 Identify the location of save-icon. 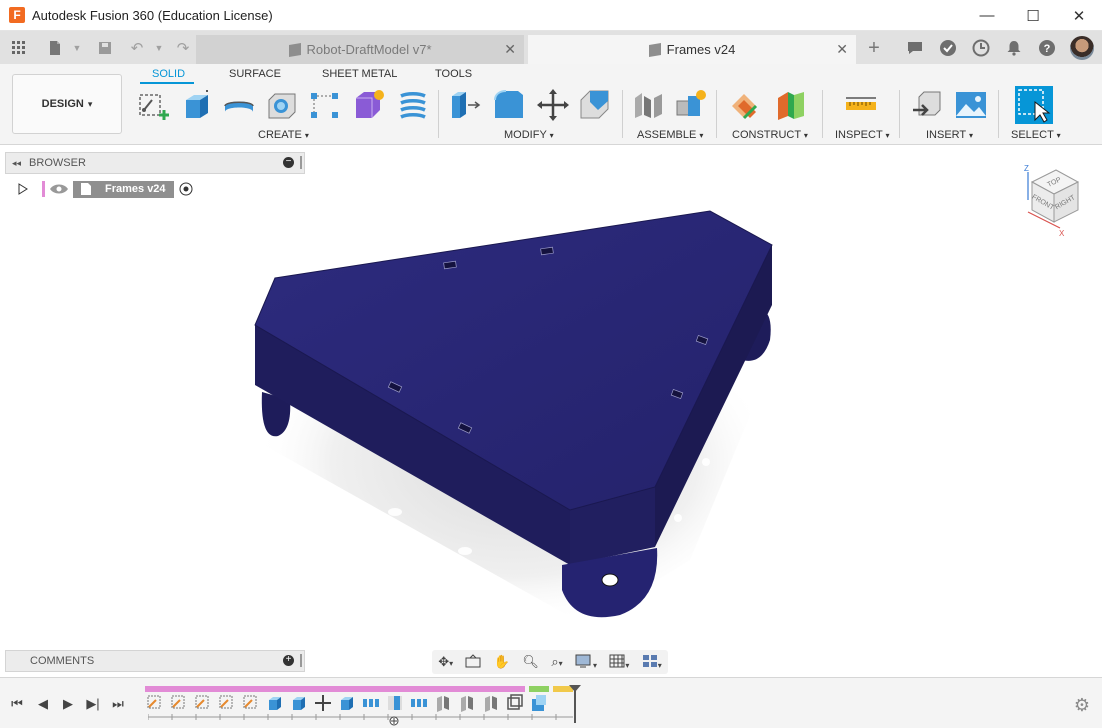
(105, 48).